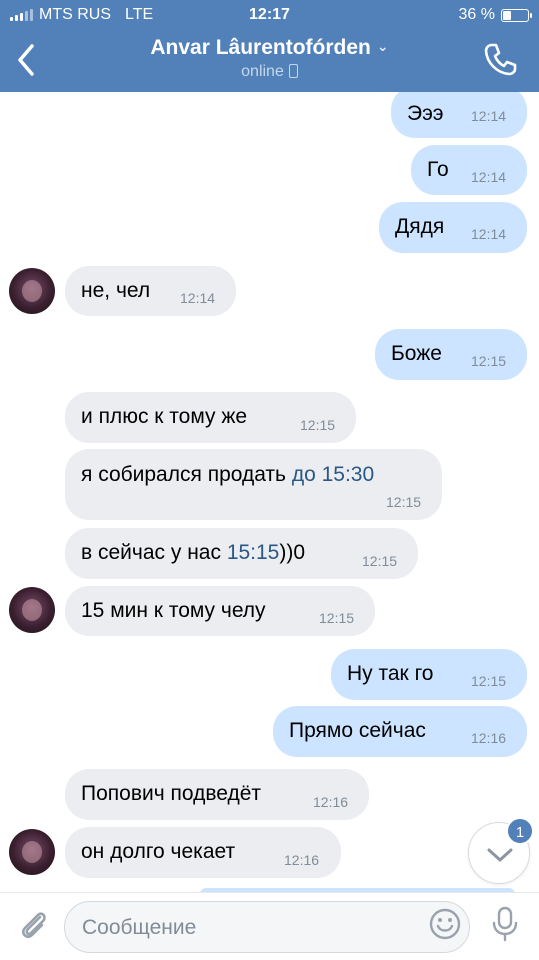  Describe the element at coordinates (171, 793) in the screenshot. I see `message-text: Попович подведёт` at that location.